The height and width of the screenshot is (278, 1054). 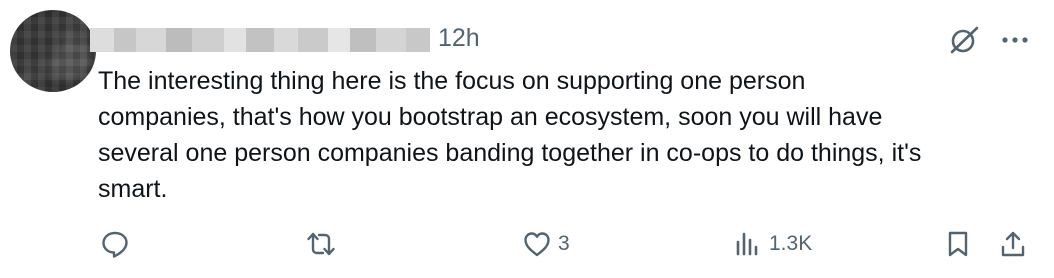 I want to click on repost-button, so click(x=324, y=244).